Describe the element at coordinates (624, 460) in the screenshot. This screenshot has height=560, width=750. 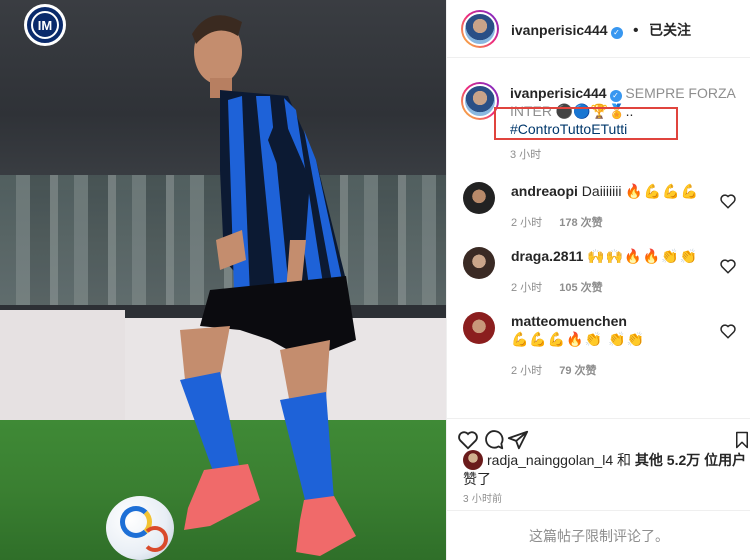
I see `likes-and: 和` at that location.